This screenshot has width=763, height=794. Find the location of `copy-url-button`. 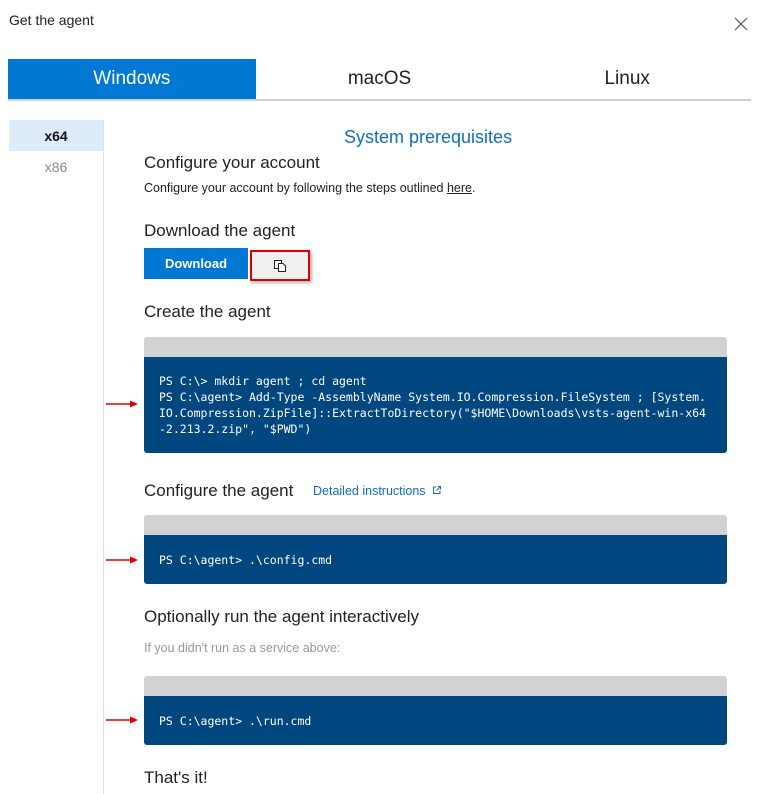

copy-url-button is located at coordinates (280, 265).